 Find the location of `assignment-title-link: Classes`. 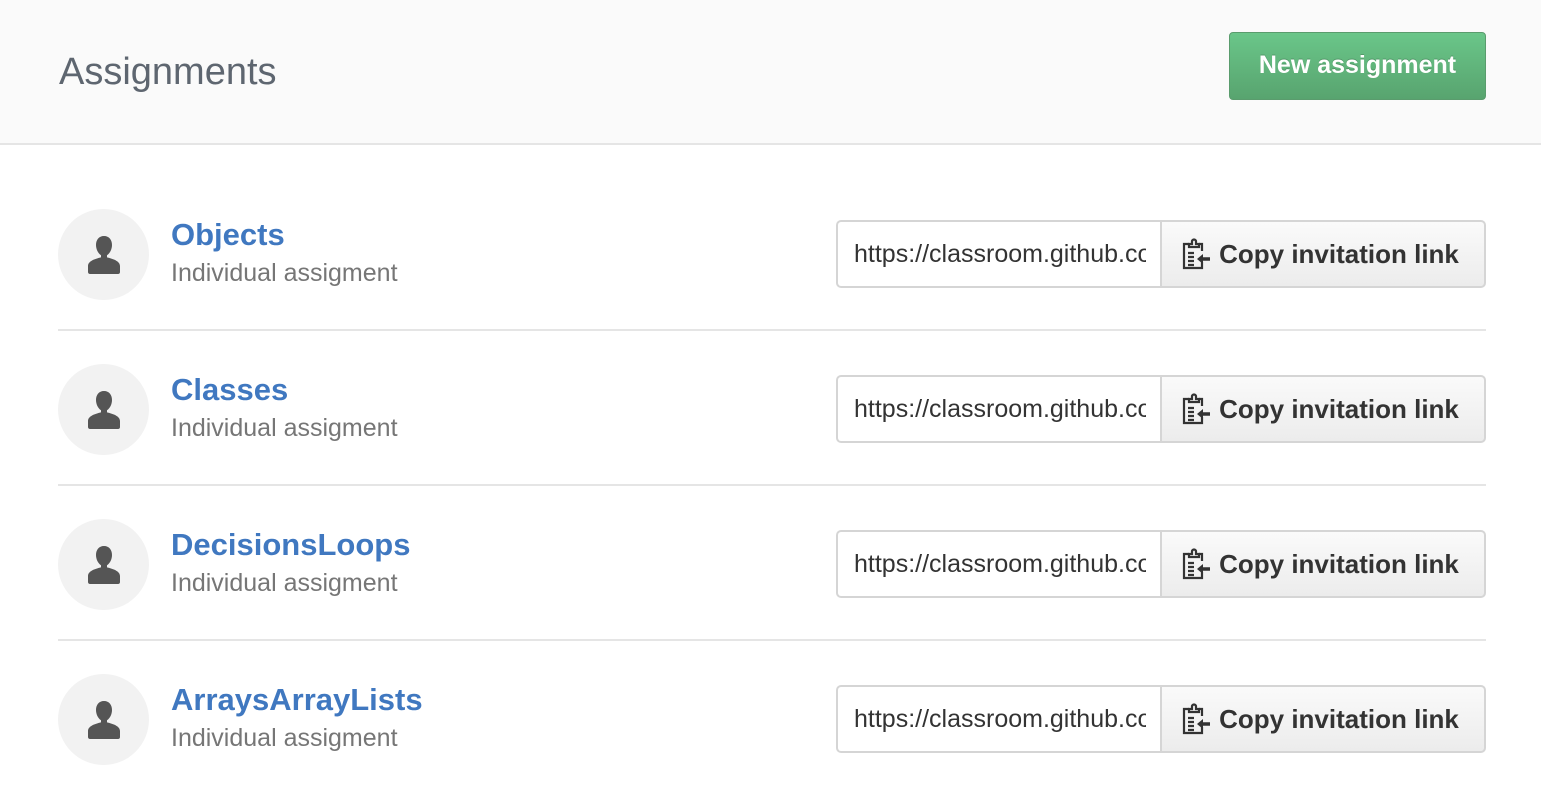

assignment-title-link: Classes is located at coordinates (229, 390).